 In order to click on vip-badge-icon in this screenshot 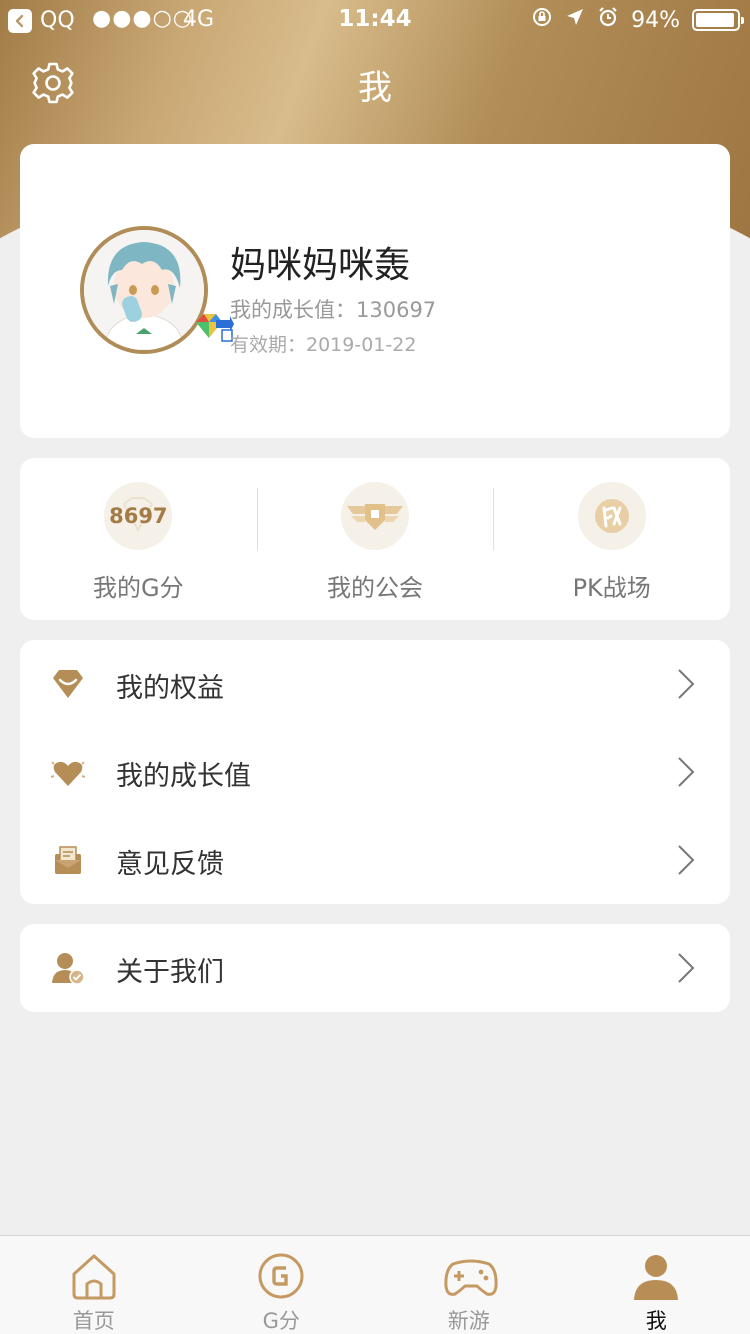, I will do `click(214, 326)`.